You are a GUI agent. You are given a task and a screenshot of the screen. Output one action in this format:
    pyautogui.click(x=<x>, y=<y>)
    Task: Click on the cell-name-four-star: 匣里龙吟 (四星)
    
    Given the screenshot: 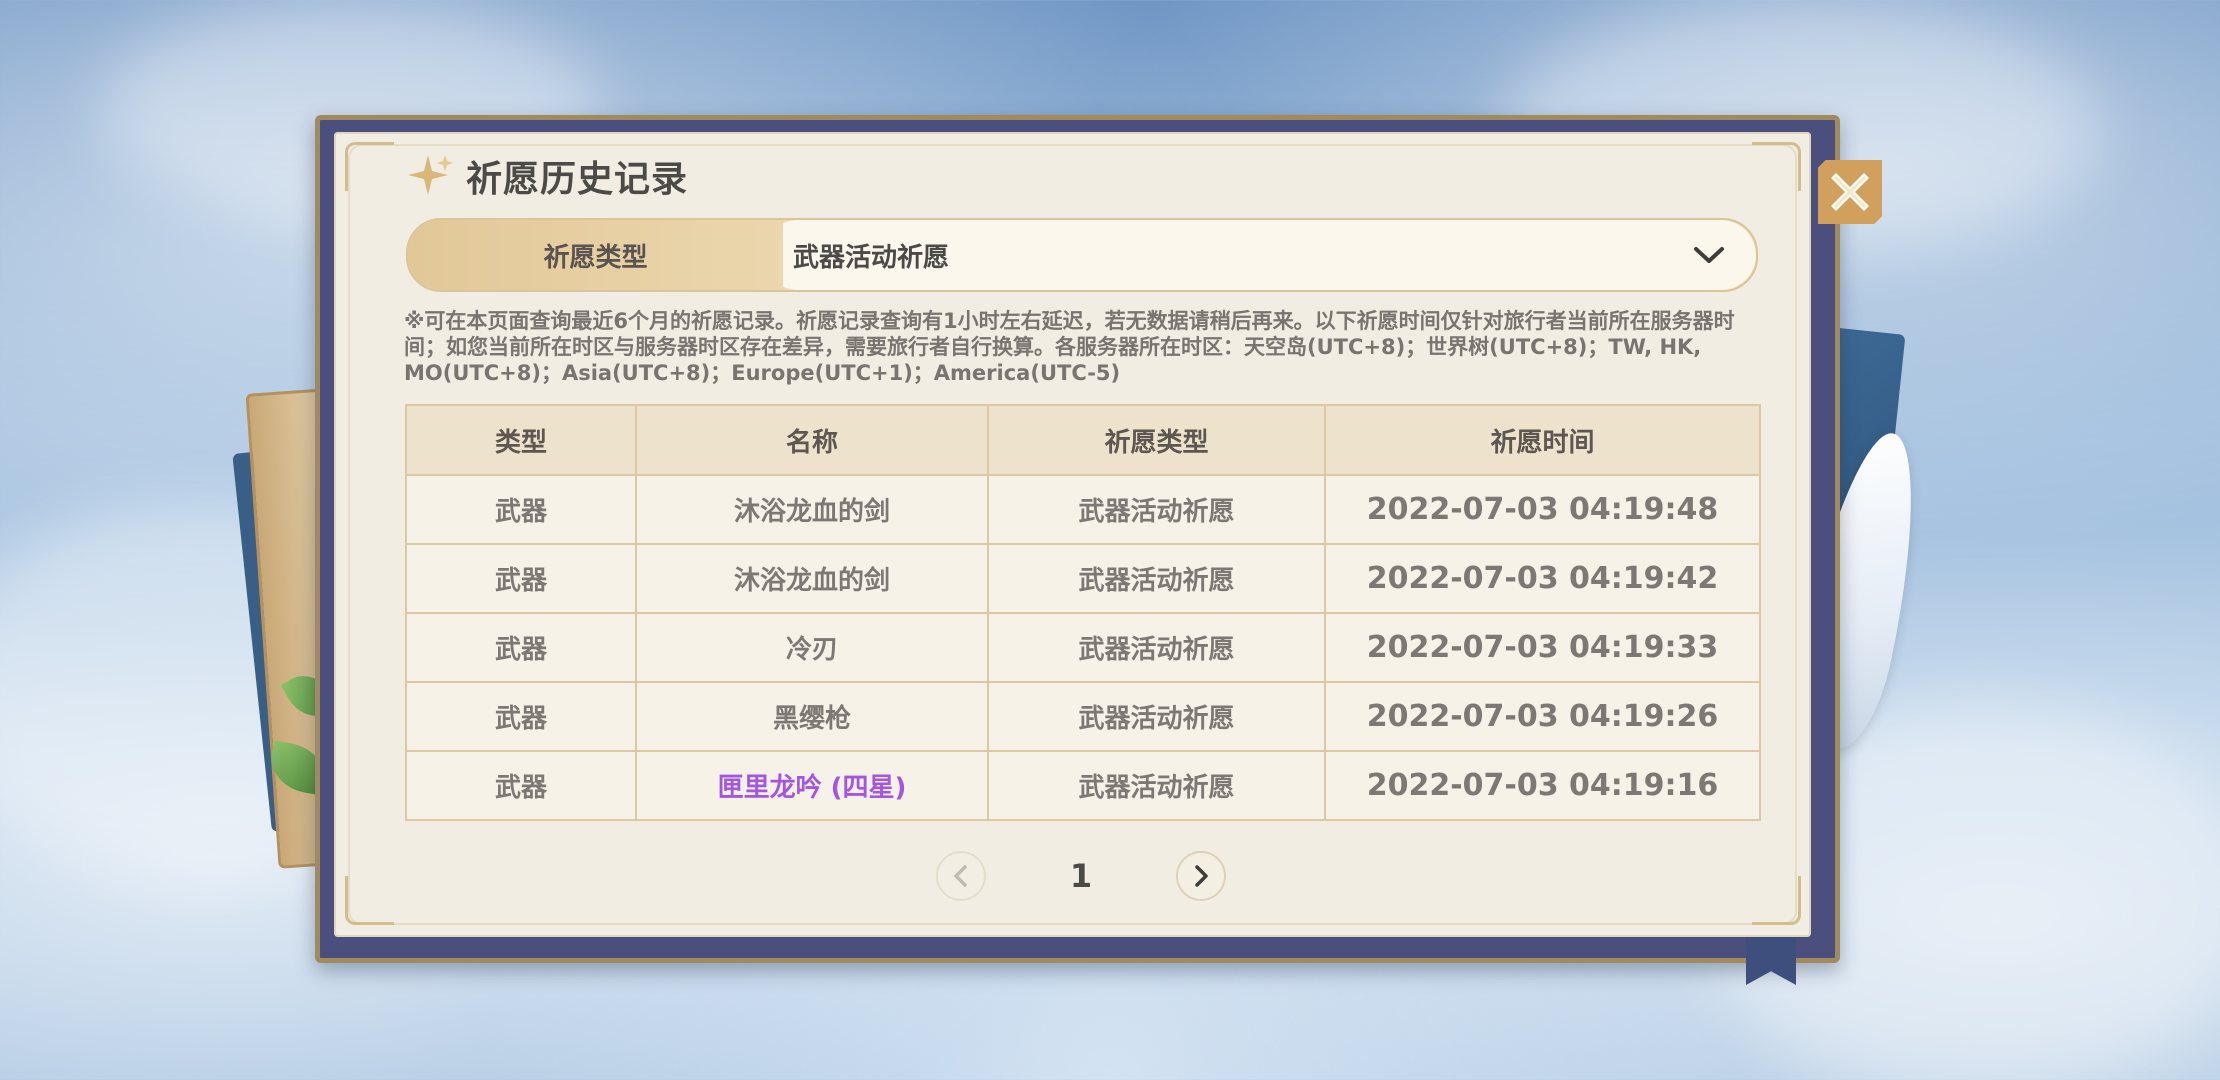 What is the action you would take?
    pyautogui.click(x=812, y=785)
    